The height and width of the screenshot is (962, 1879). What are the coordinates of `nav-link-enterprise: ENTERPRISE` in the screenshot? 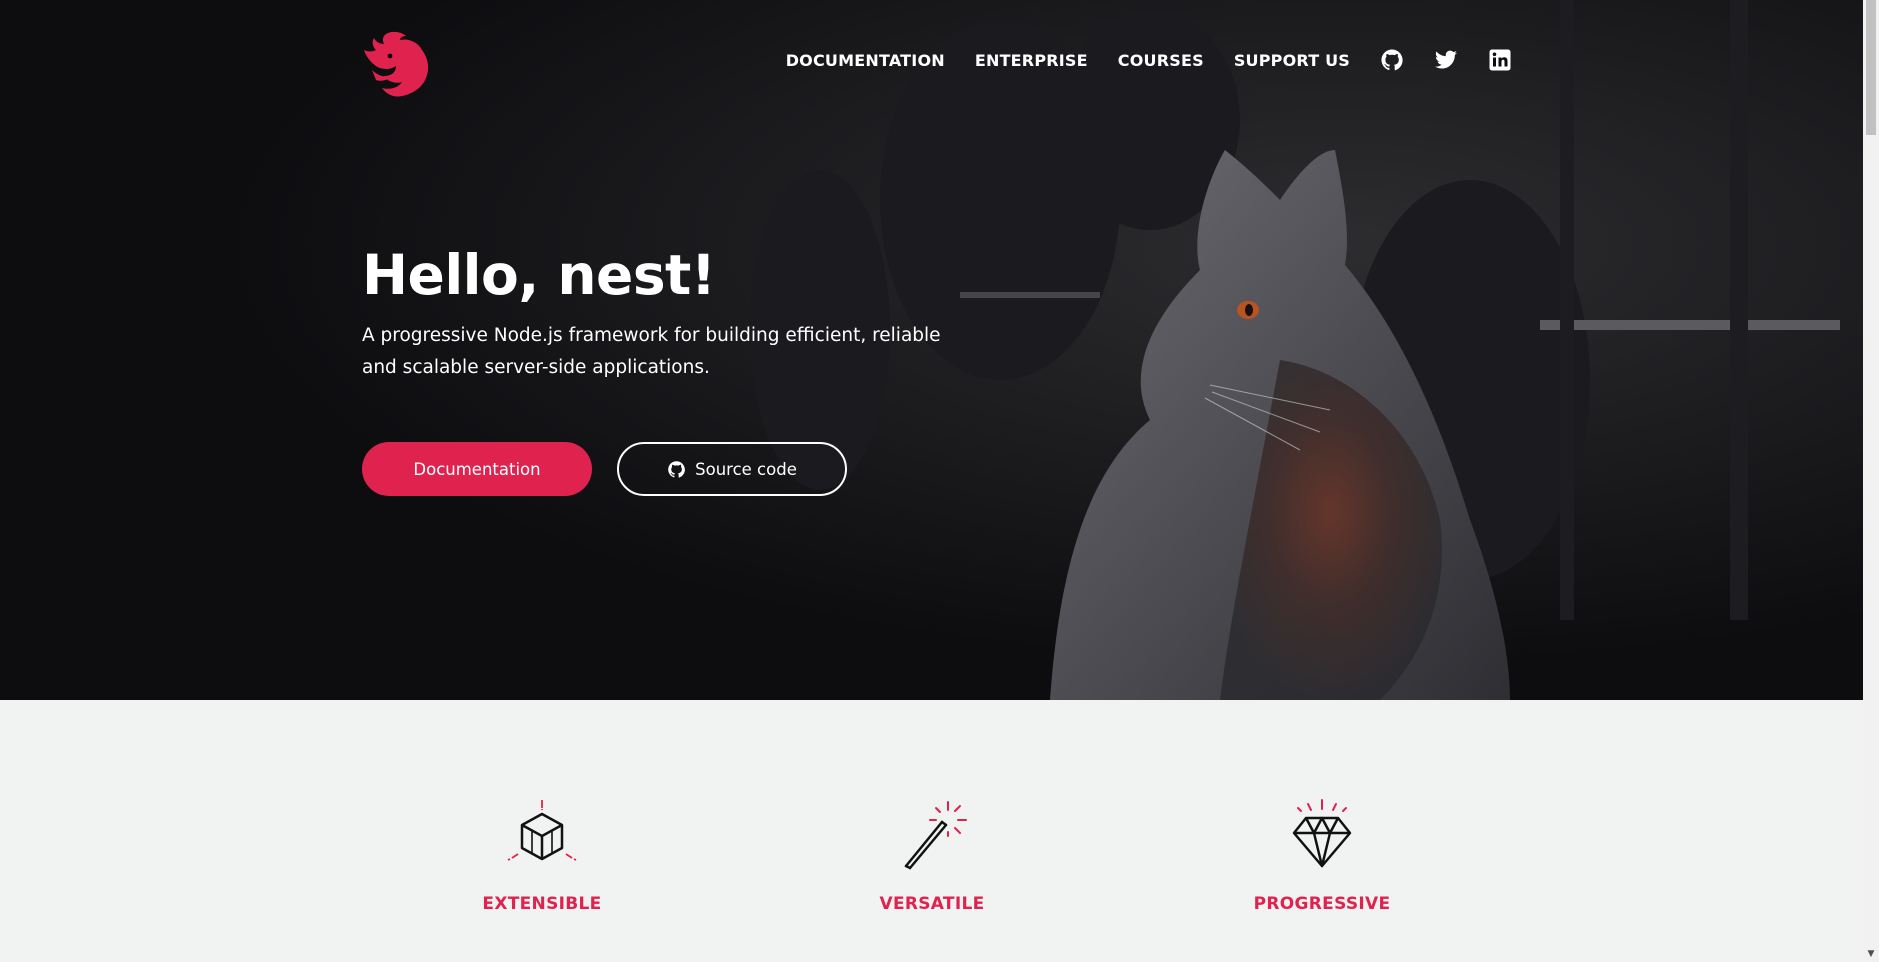 It's located at (1031, 60).